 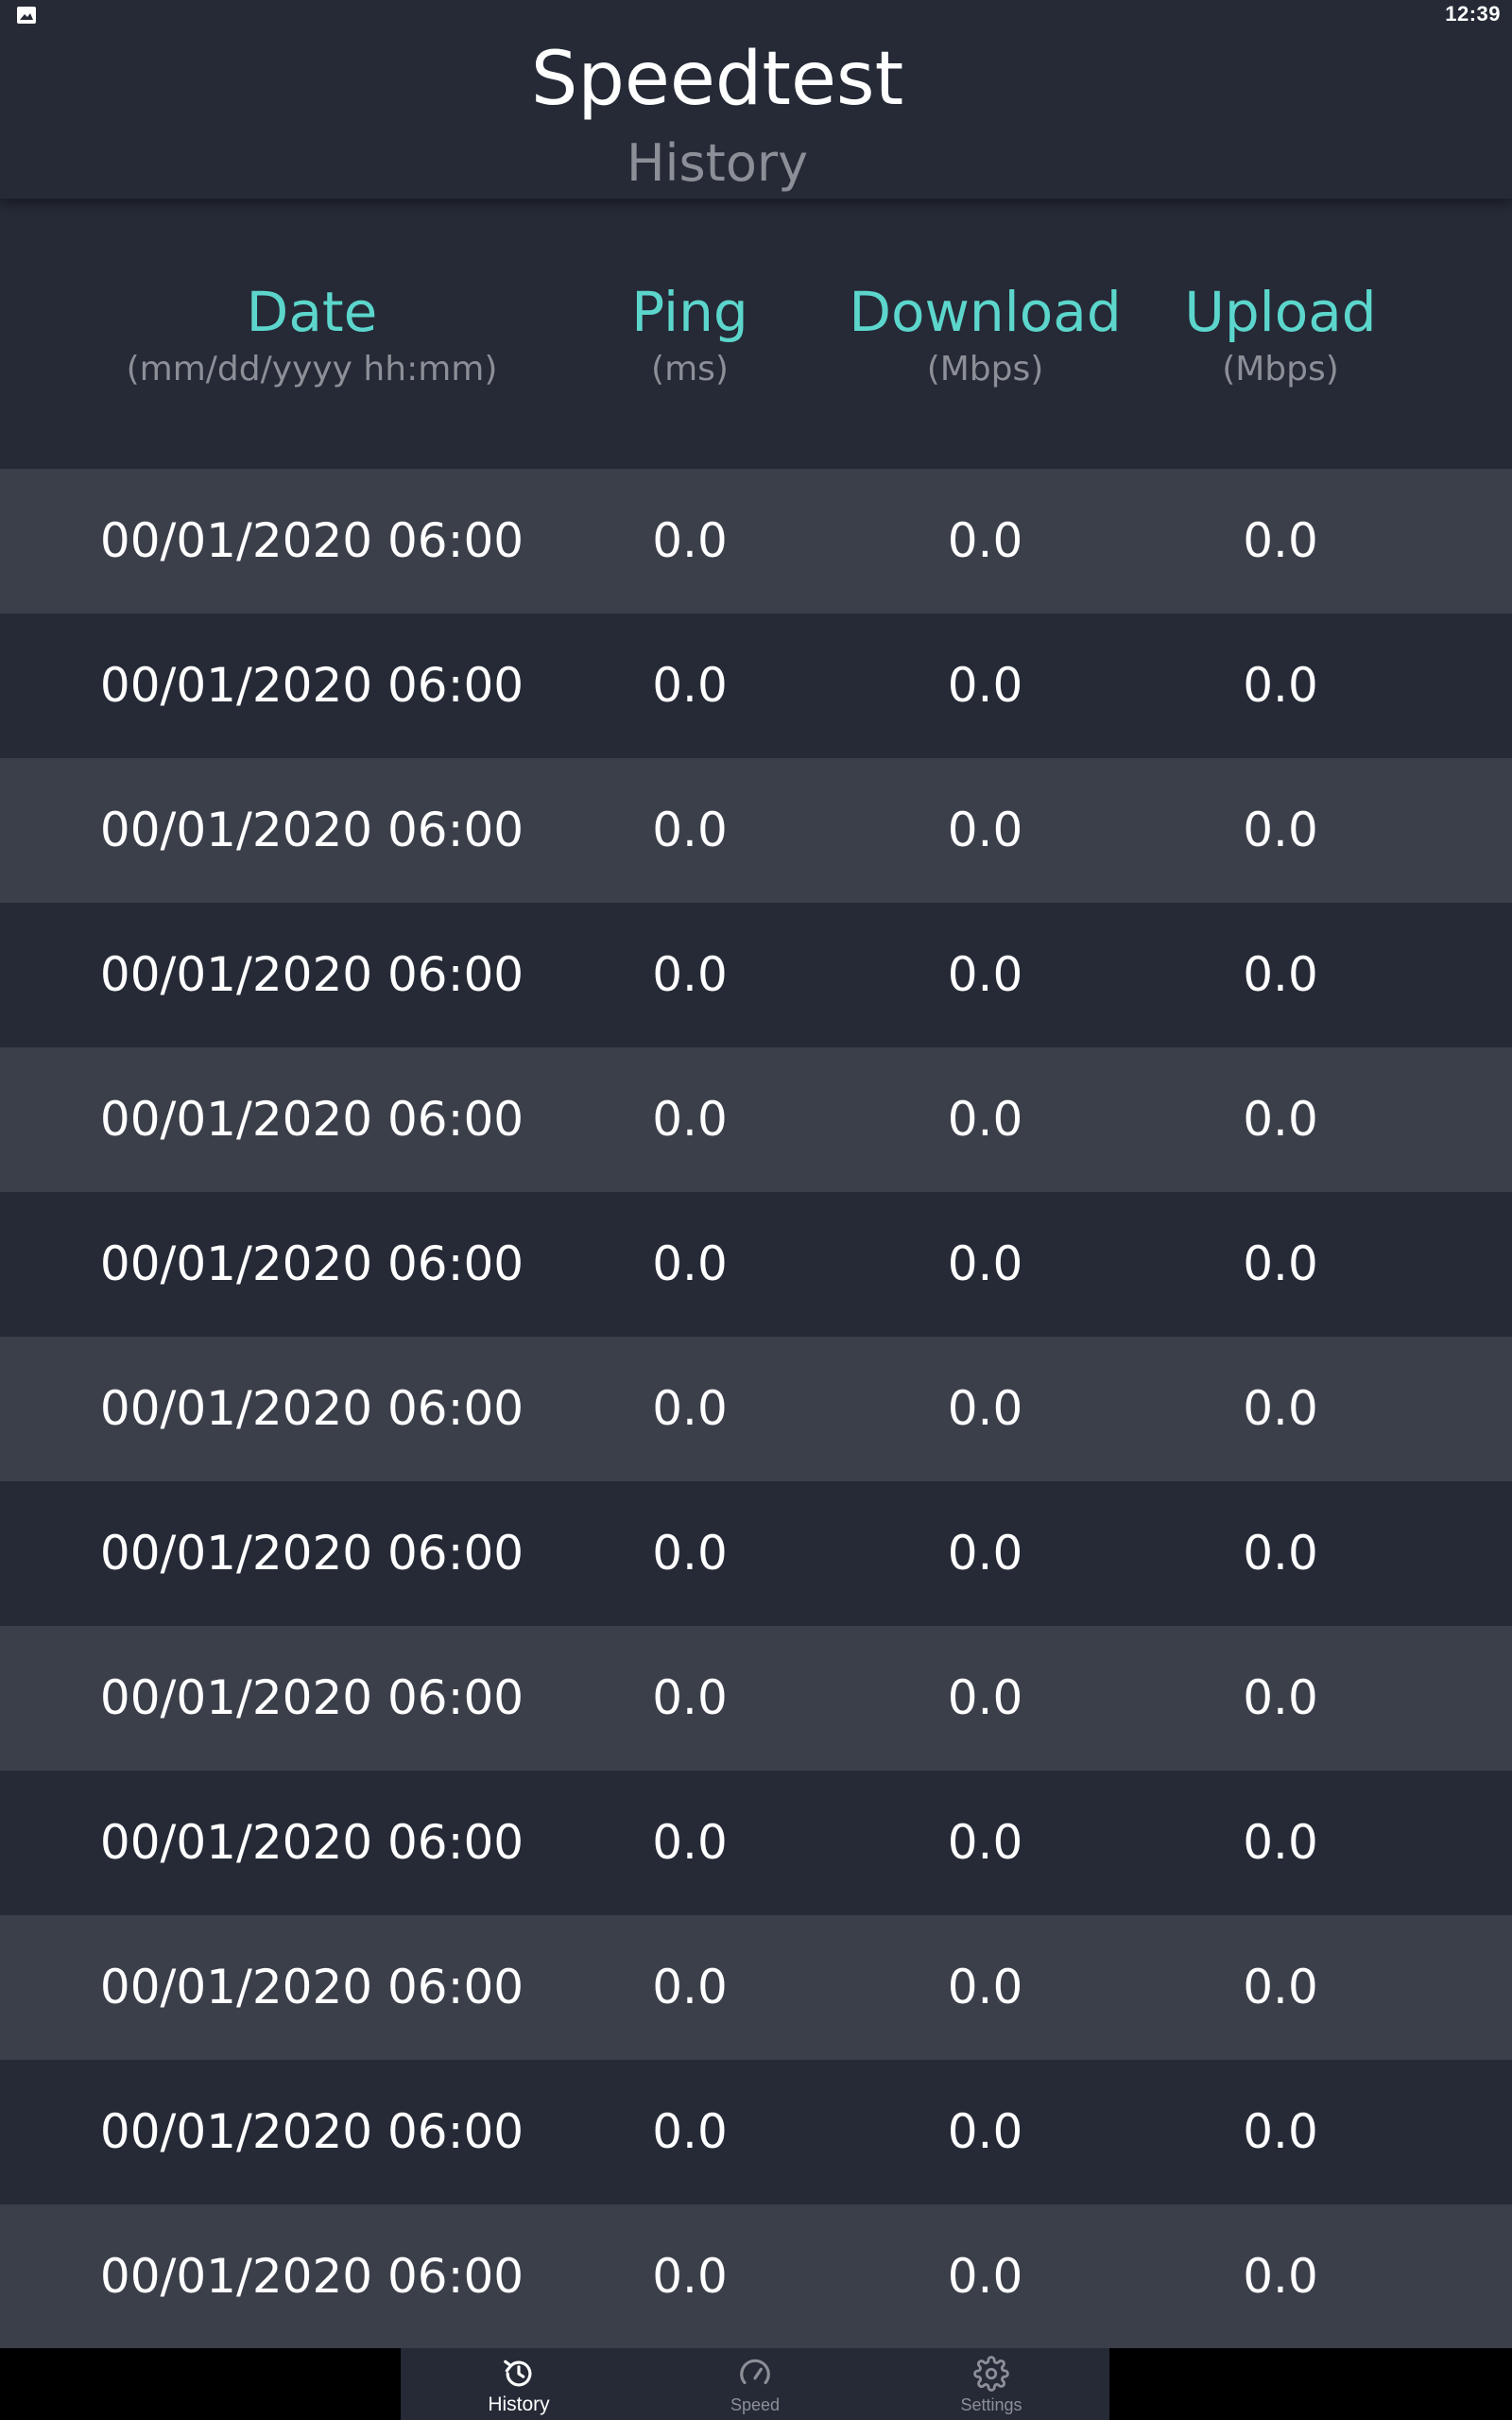 I want to click on column-title: Upload, so click(x=1280, y=312).